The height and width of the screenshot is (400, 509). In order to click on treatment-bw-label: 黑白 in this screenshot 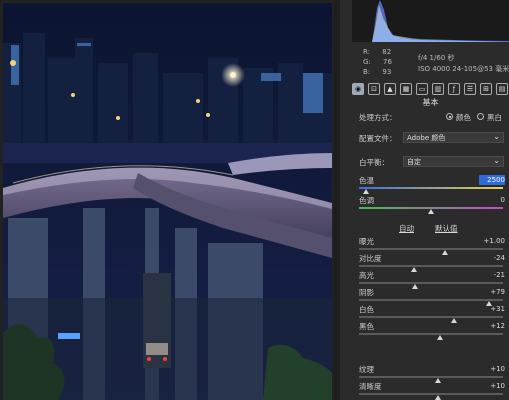, I will do `click(494, 117)`.